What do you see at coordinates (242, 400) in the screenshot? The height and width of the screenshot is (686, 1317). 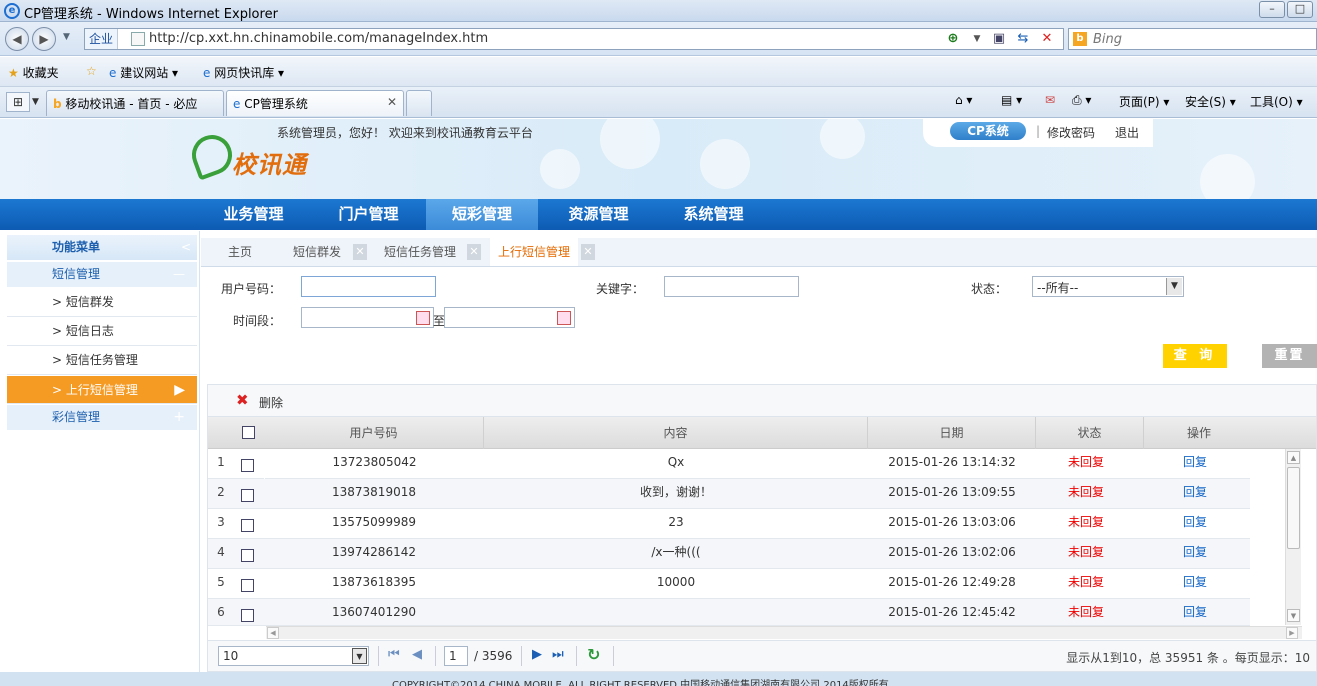 I see `delete-icon: ✖` at bounding box center [242, 400].